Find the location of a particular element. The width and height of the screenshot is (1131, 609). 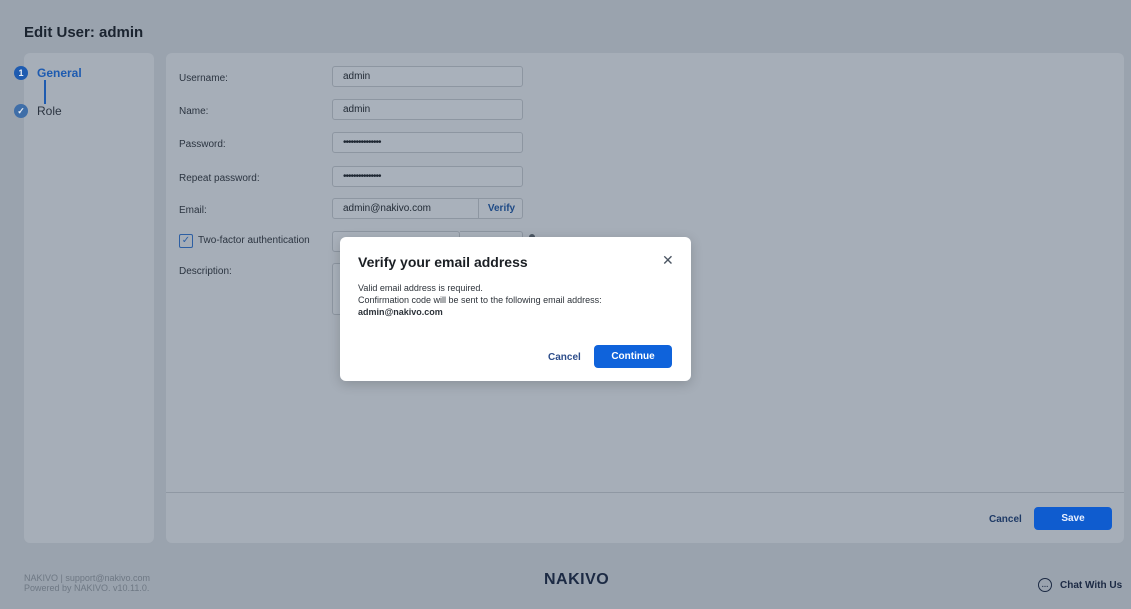

close-icon: ✕ is located at coordinates (668, 260).